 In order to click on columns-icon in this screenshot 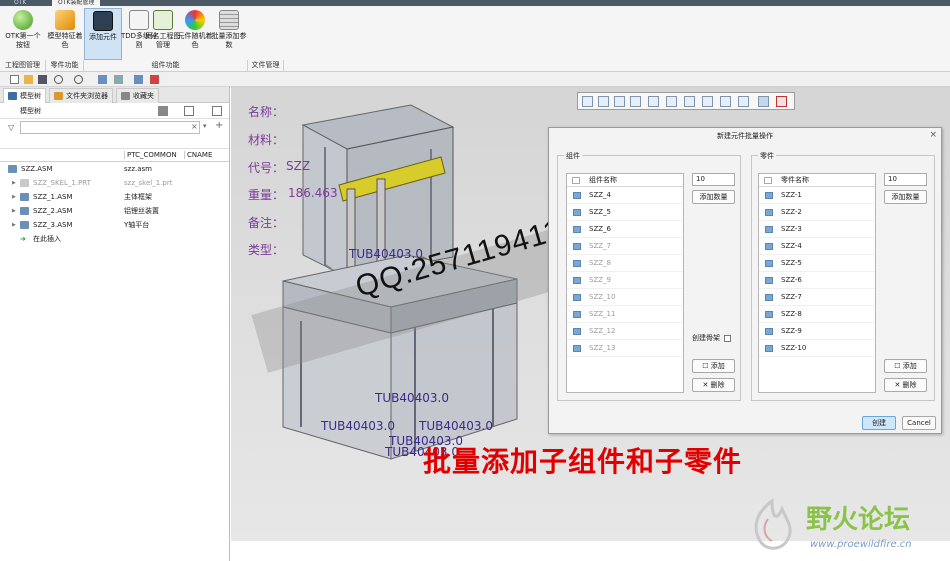, I will do `click(217, 111)`.